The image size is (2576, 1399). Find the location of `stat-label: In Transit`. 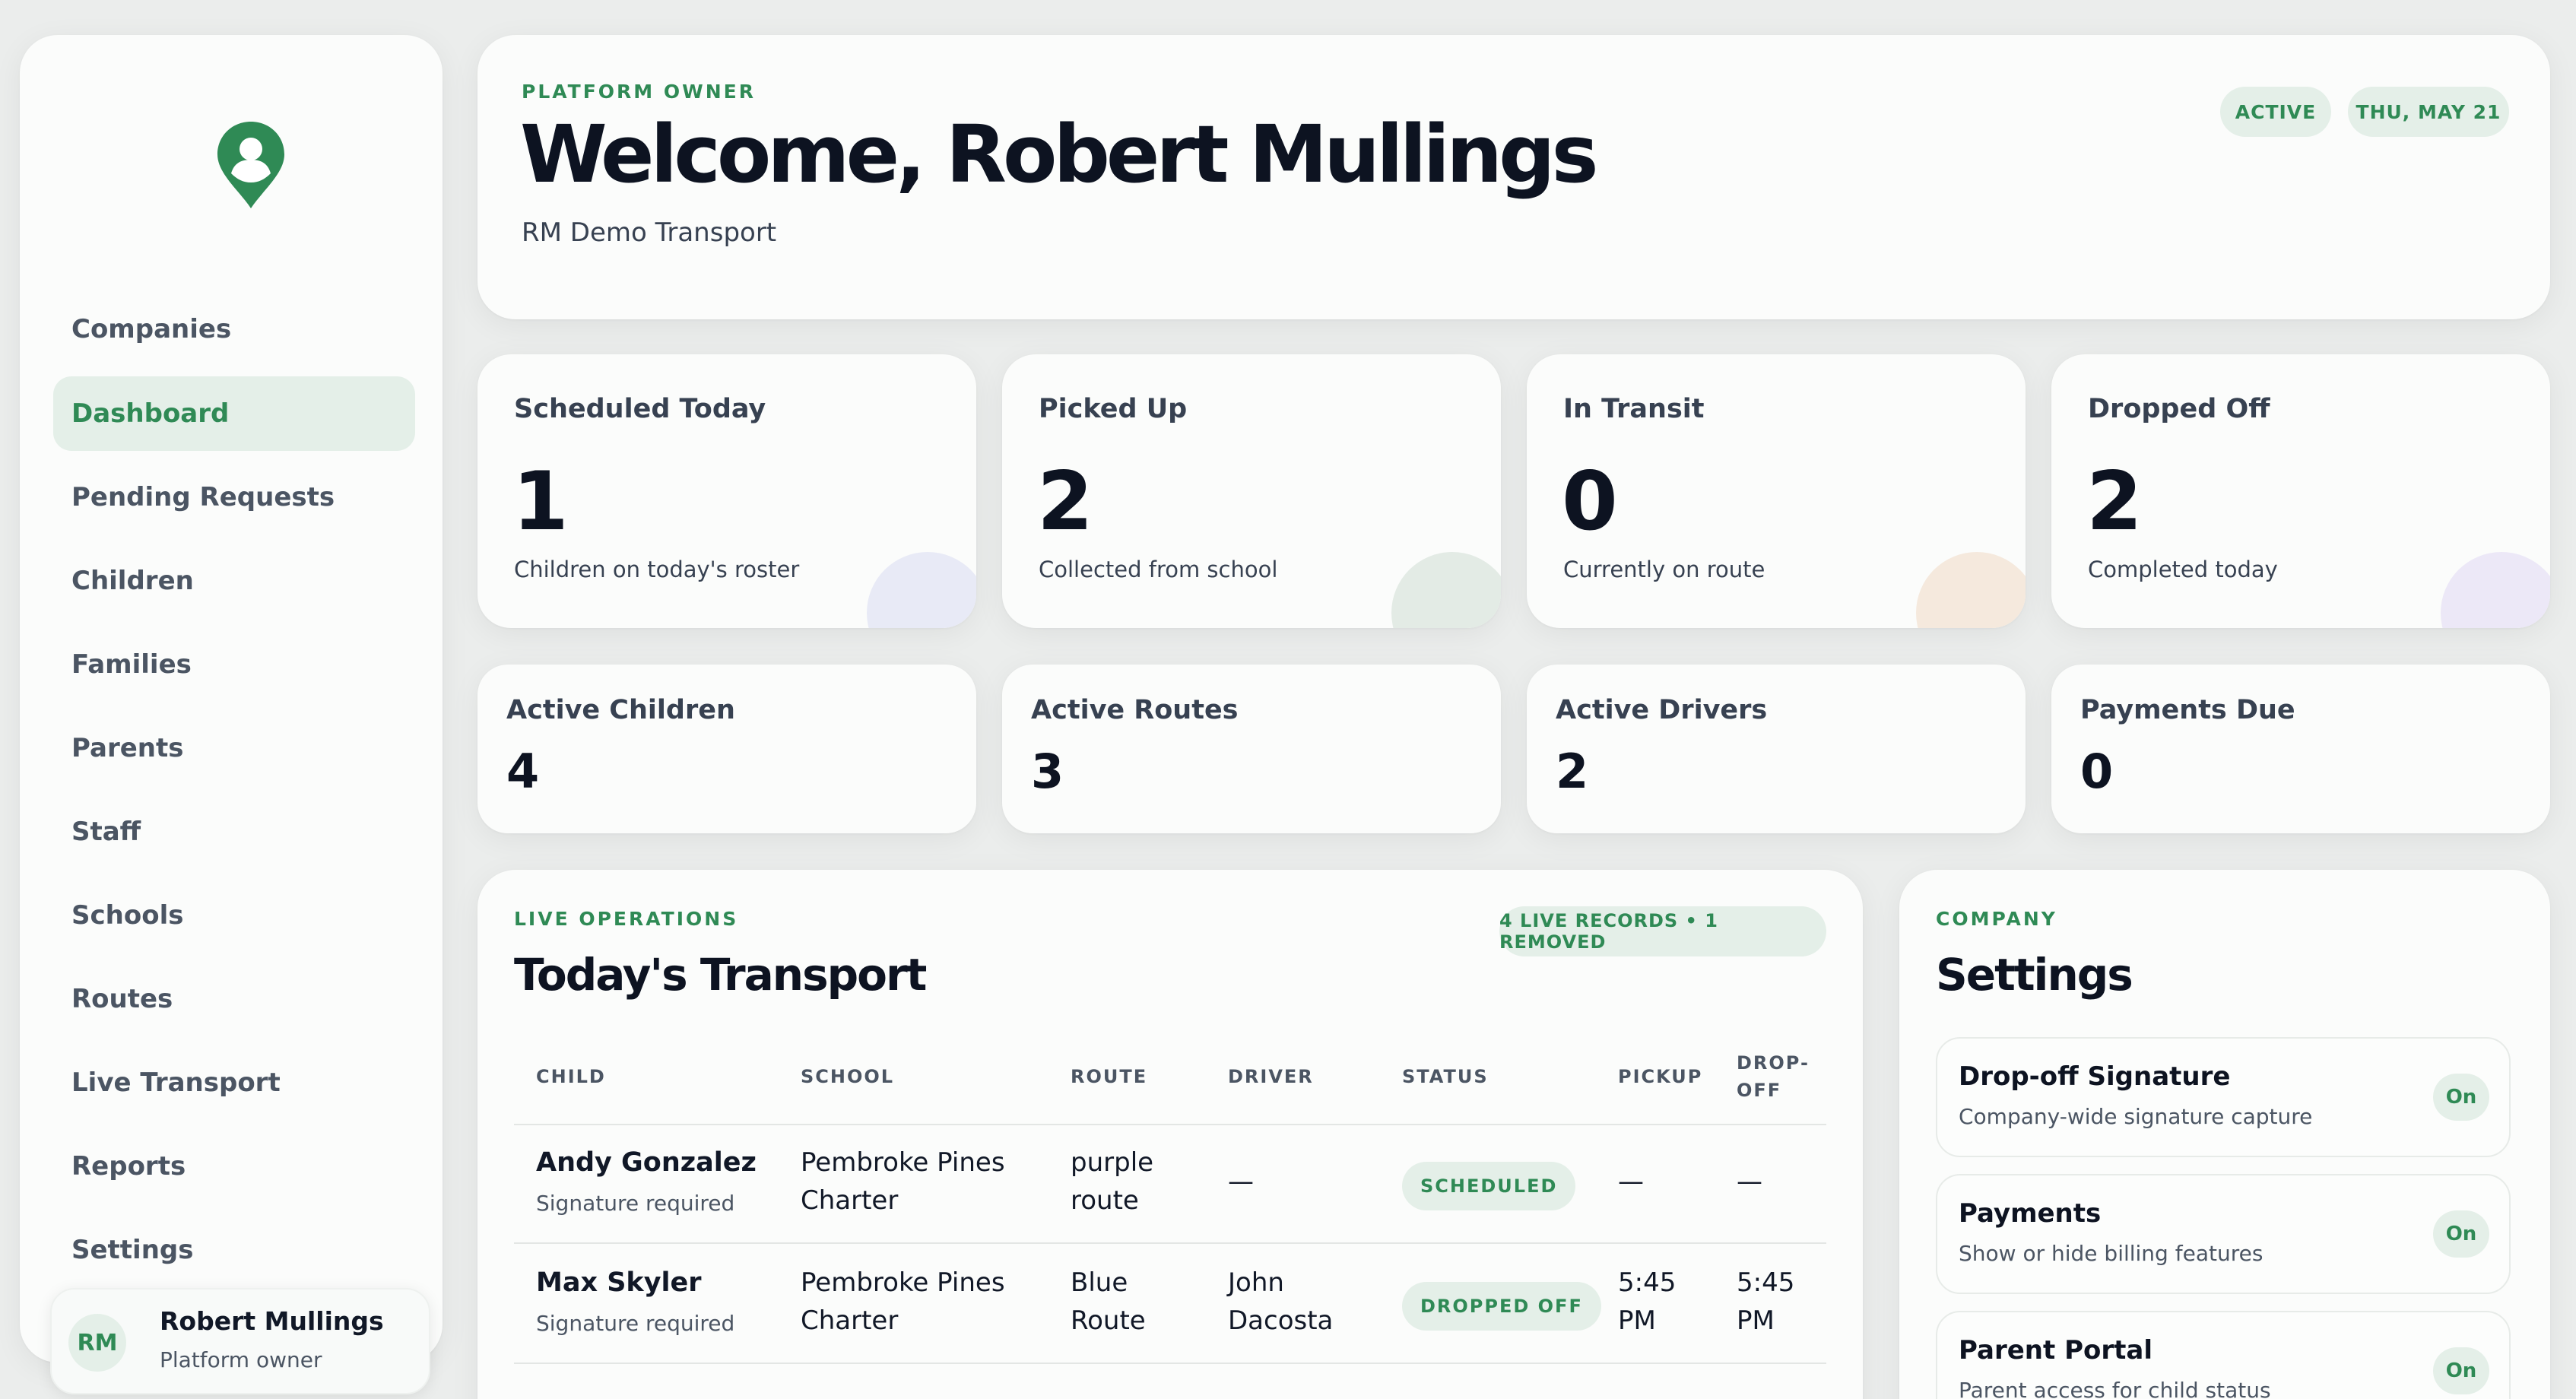

stat-label: In Transit is located at coordinates (1634, 409).